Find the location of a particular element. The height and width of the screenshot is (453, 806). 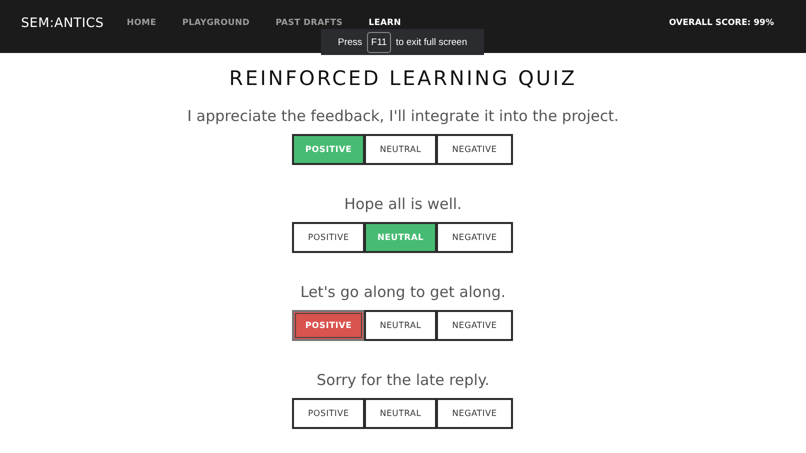

question-text: I appreciate the feedback, I'll integrate it into the project. is located at coordinates (403, 116).